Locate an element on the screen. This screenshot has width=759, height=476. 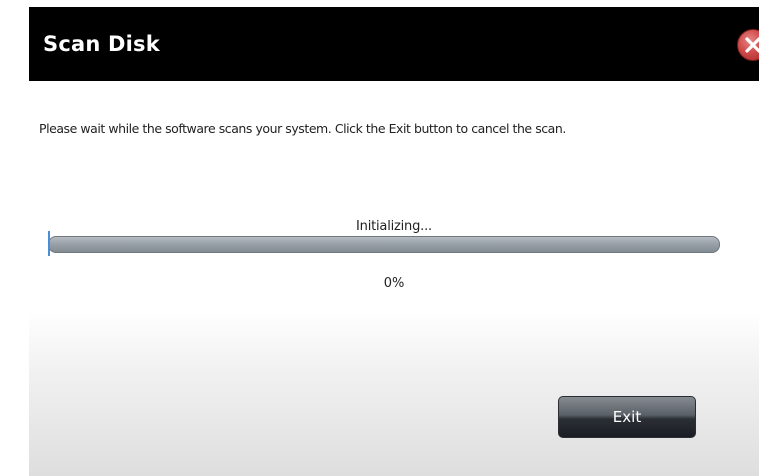
exit-button: Exit is located at coordinates (627, 417).